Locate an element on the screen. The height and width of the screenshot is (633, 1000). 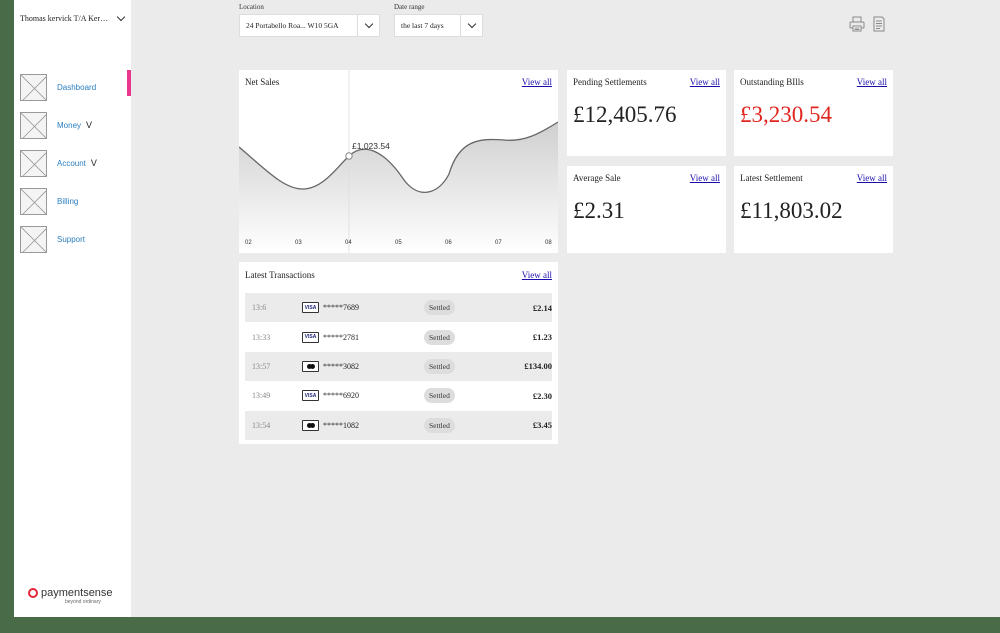
date-range-select: the last 7 days is located at coordinates (438, 25).